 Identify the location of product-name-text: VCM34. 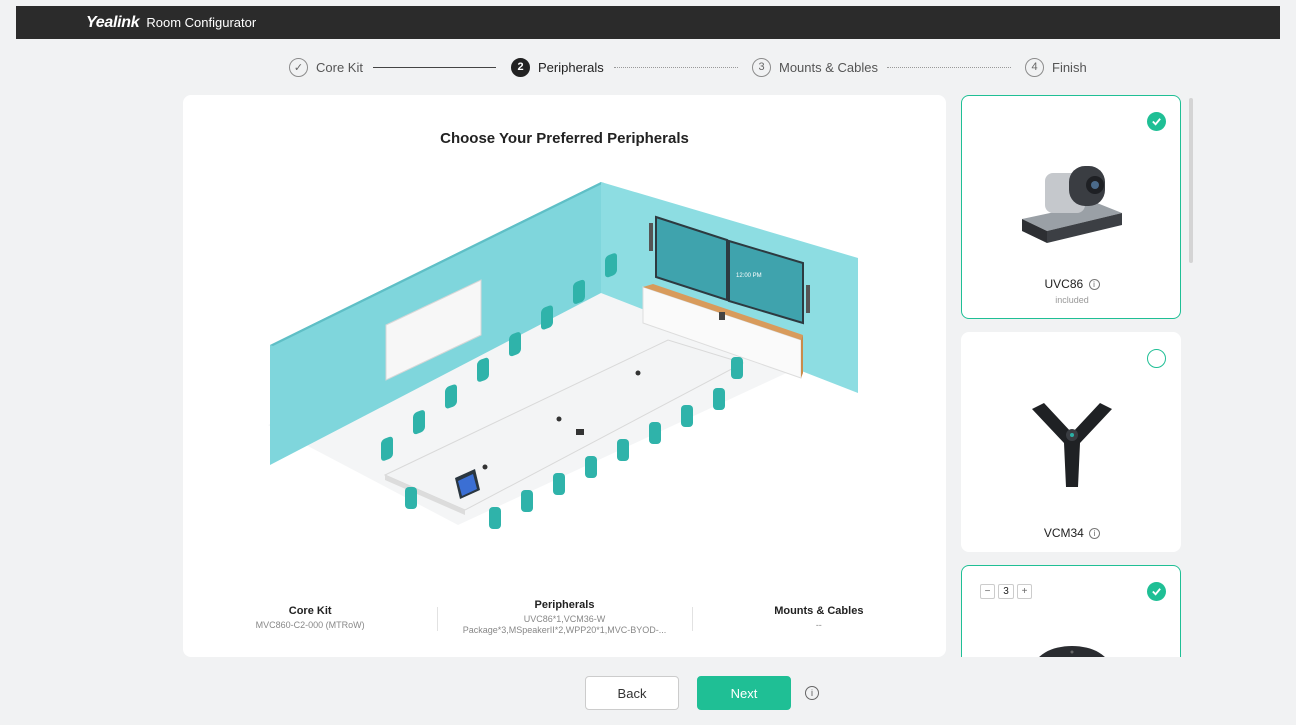
(1063, 533).